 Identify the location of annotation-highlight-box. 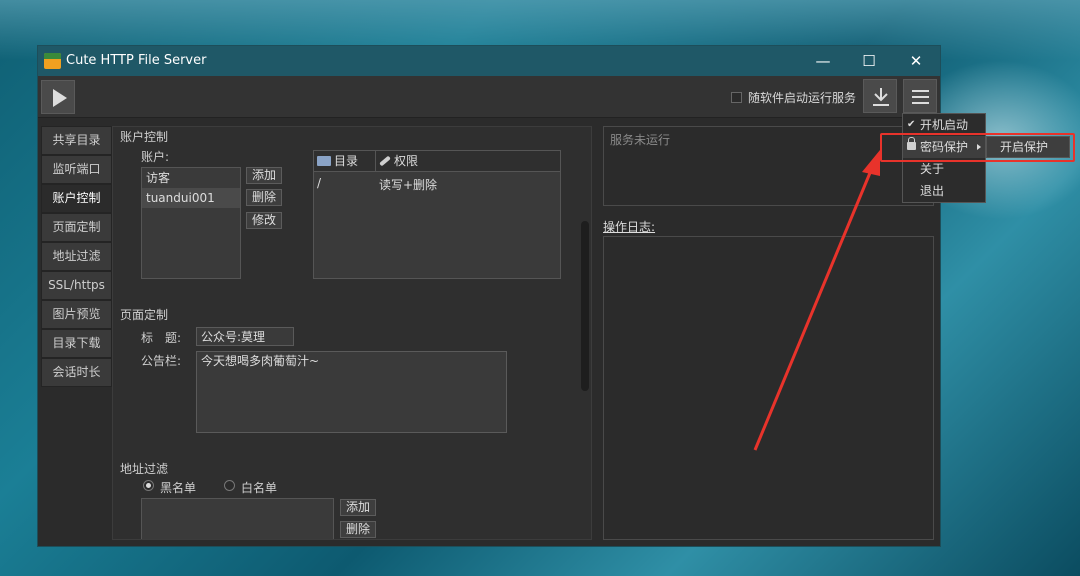
(977, 147).